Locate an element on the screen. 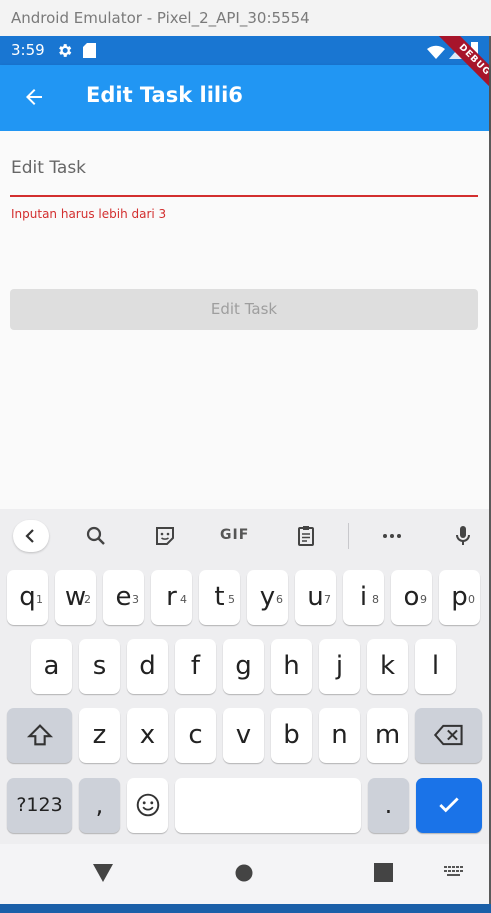 The width and height of the screenshot is (491, 913). comma-key: , is located at coordinates (99, 805).